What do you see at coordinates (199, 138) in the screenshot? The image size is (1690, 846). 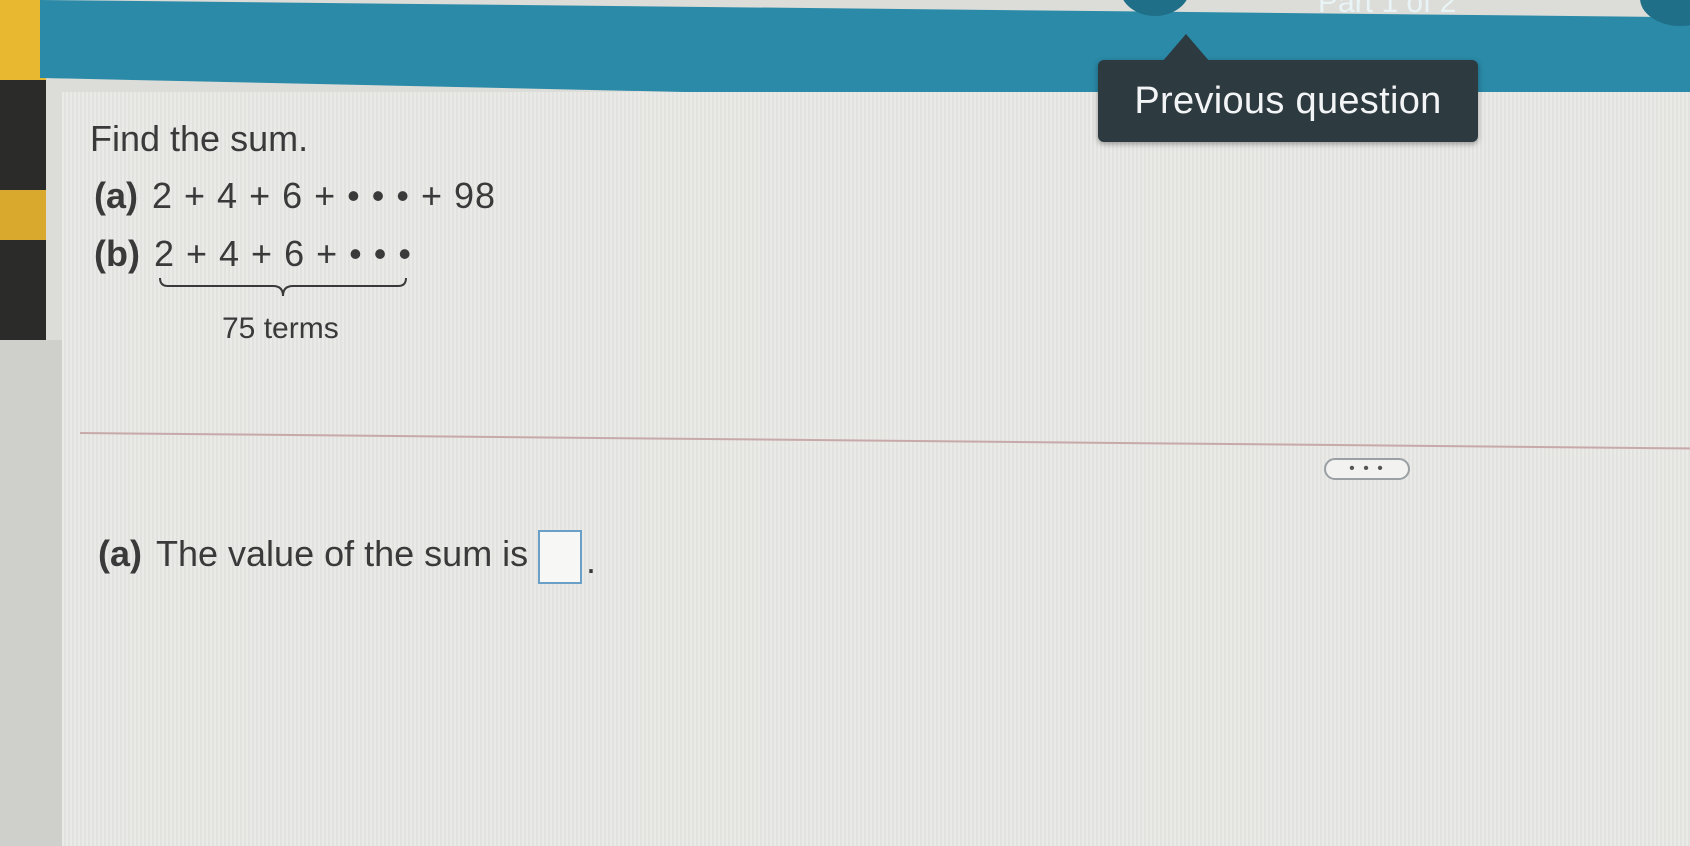 I see `question-prompt: Find the sum.` at bounding box center [199, 138].